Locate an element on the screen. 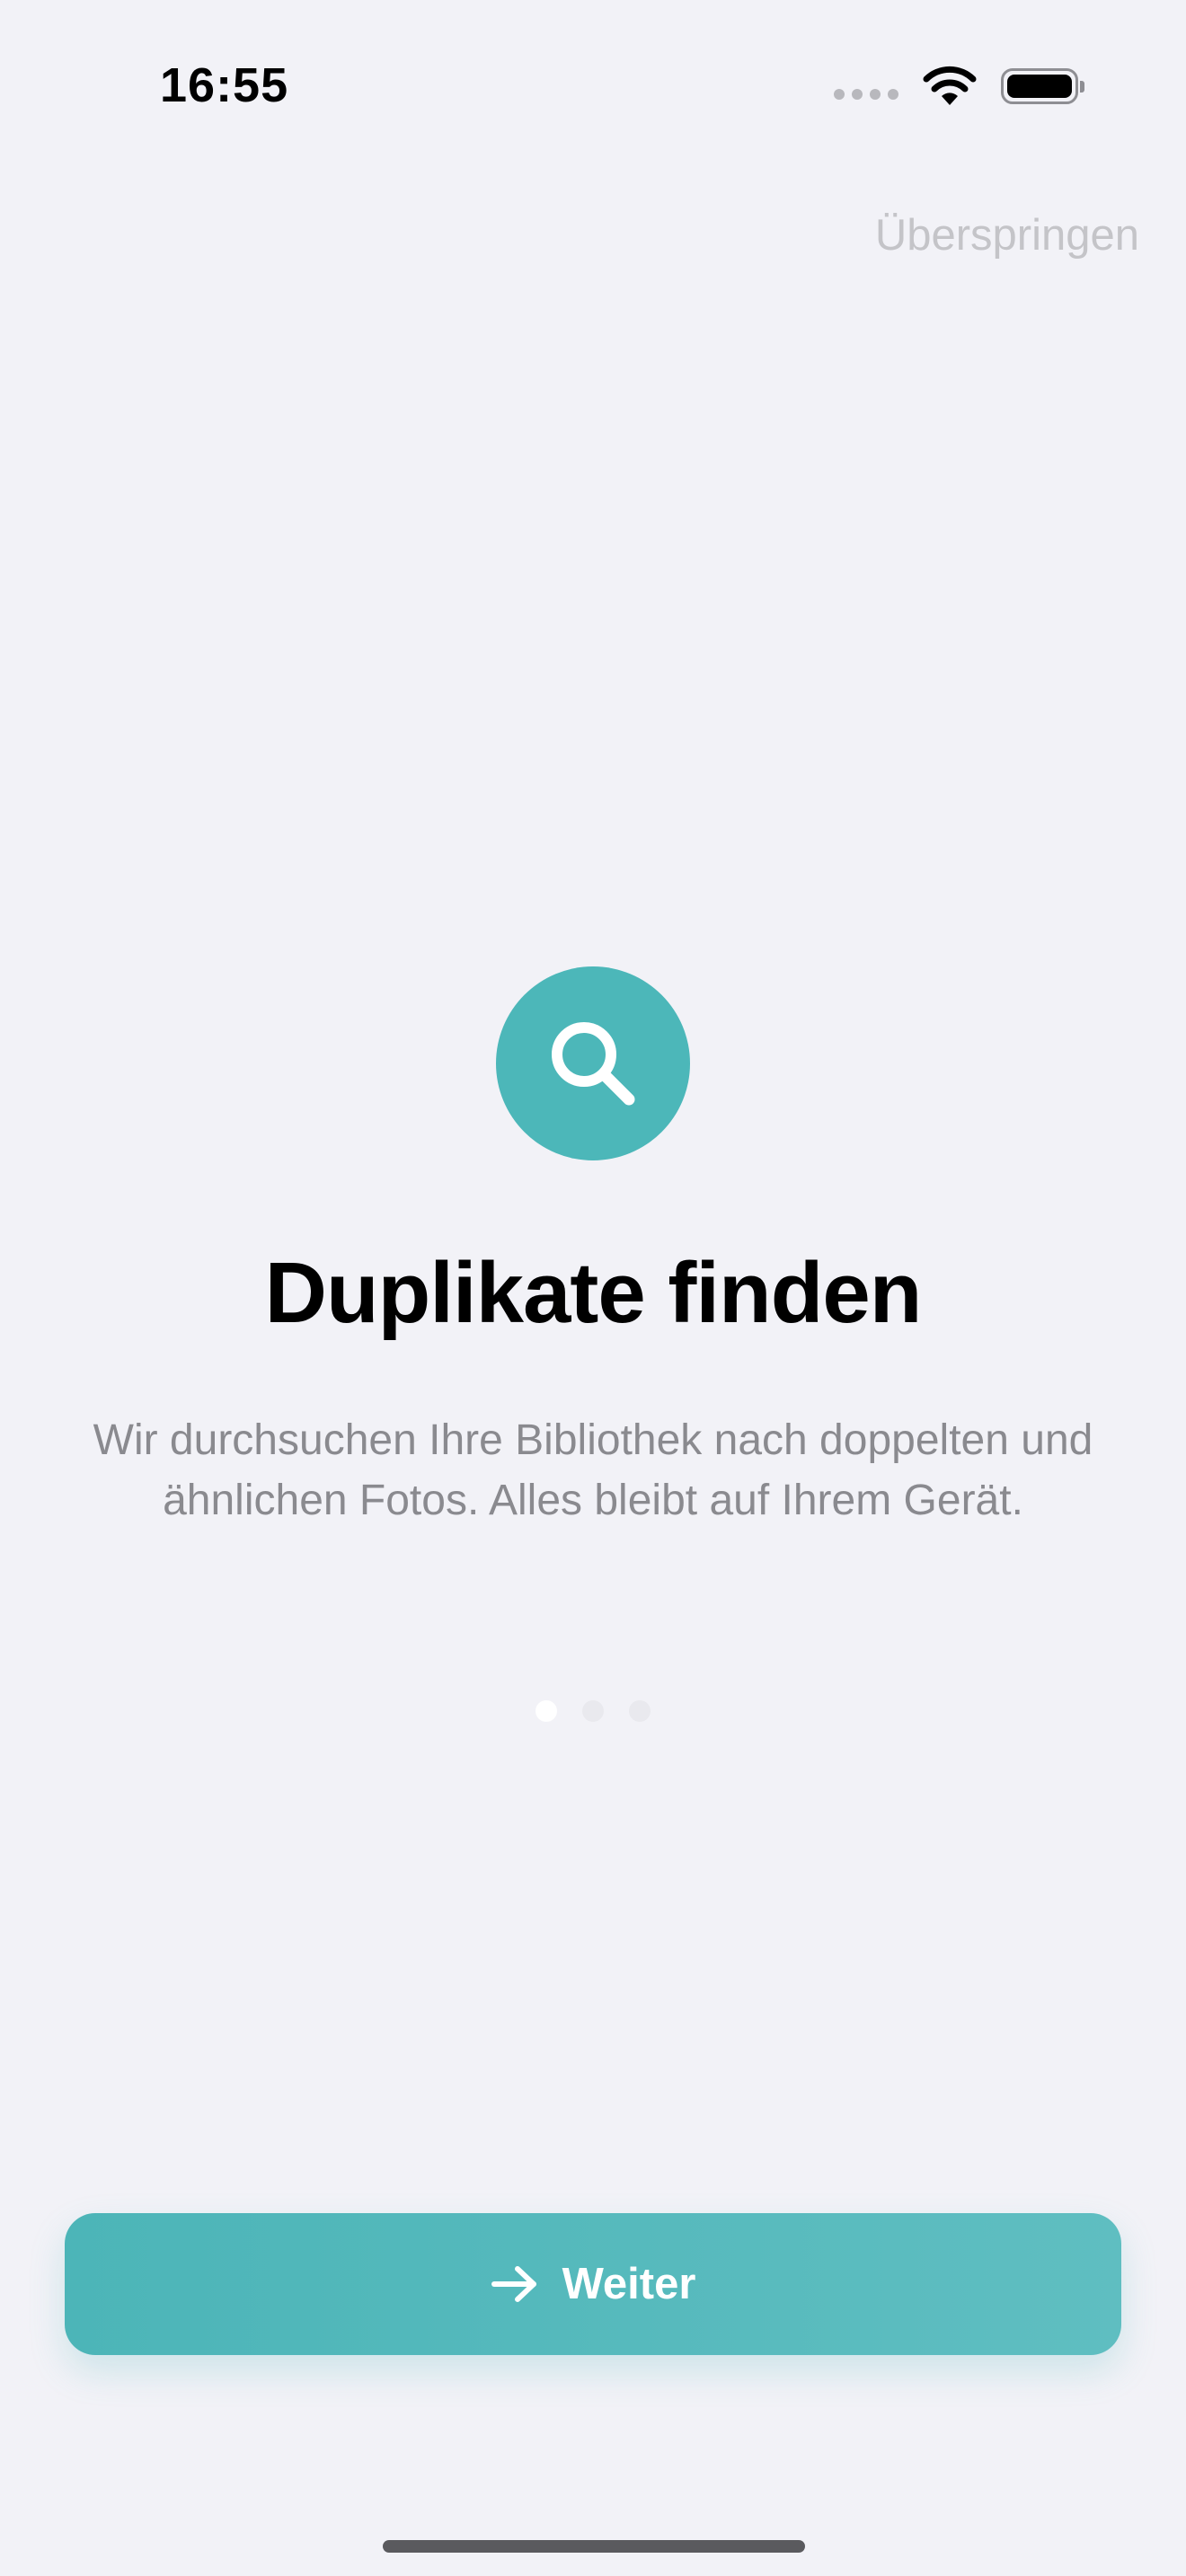 This screenshot has height=2576, width=1186. page-indicator is located at coordinates (593, 1711).